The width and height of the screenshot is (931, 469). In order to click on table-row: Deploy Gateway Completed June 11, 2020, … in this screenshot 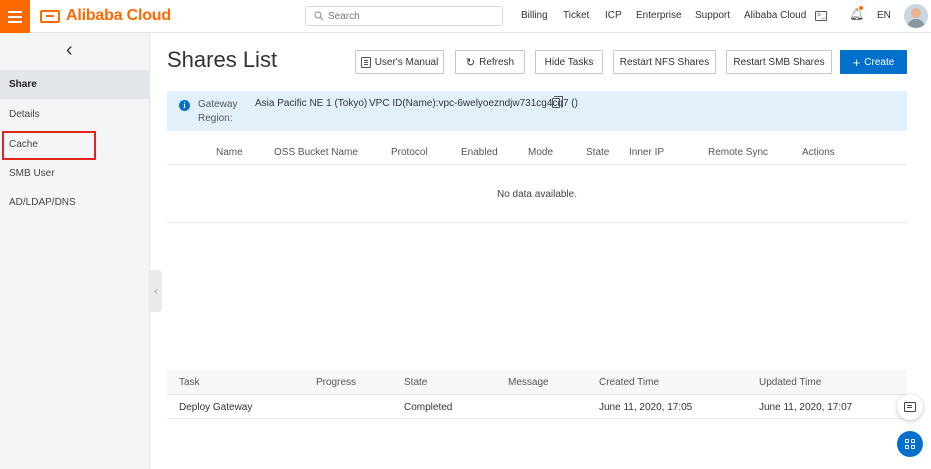, I will do `click(537, 407)`.